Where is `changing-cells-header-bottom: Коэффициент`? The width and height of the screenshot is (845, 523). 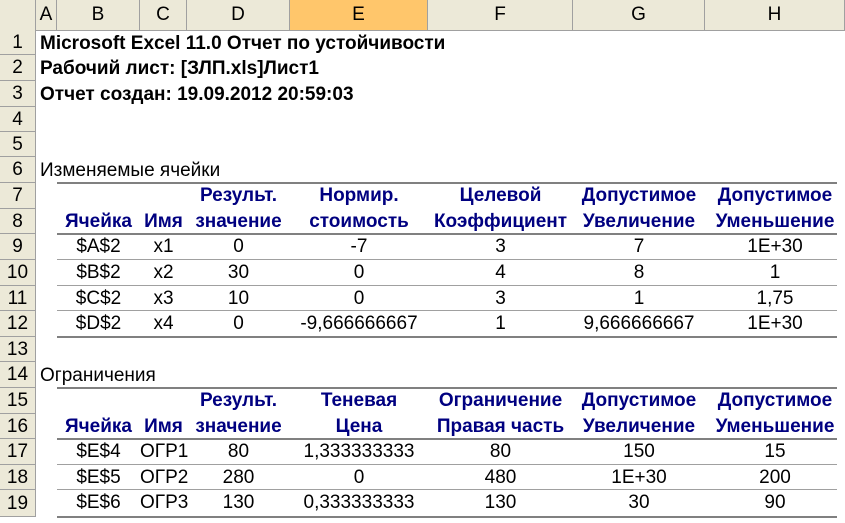
changing-cells-header-bottom: Коэффициент is located at coordinates (500, 222).